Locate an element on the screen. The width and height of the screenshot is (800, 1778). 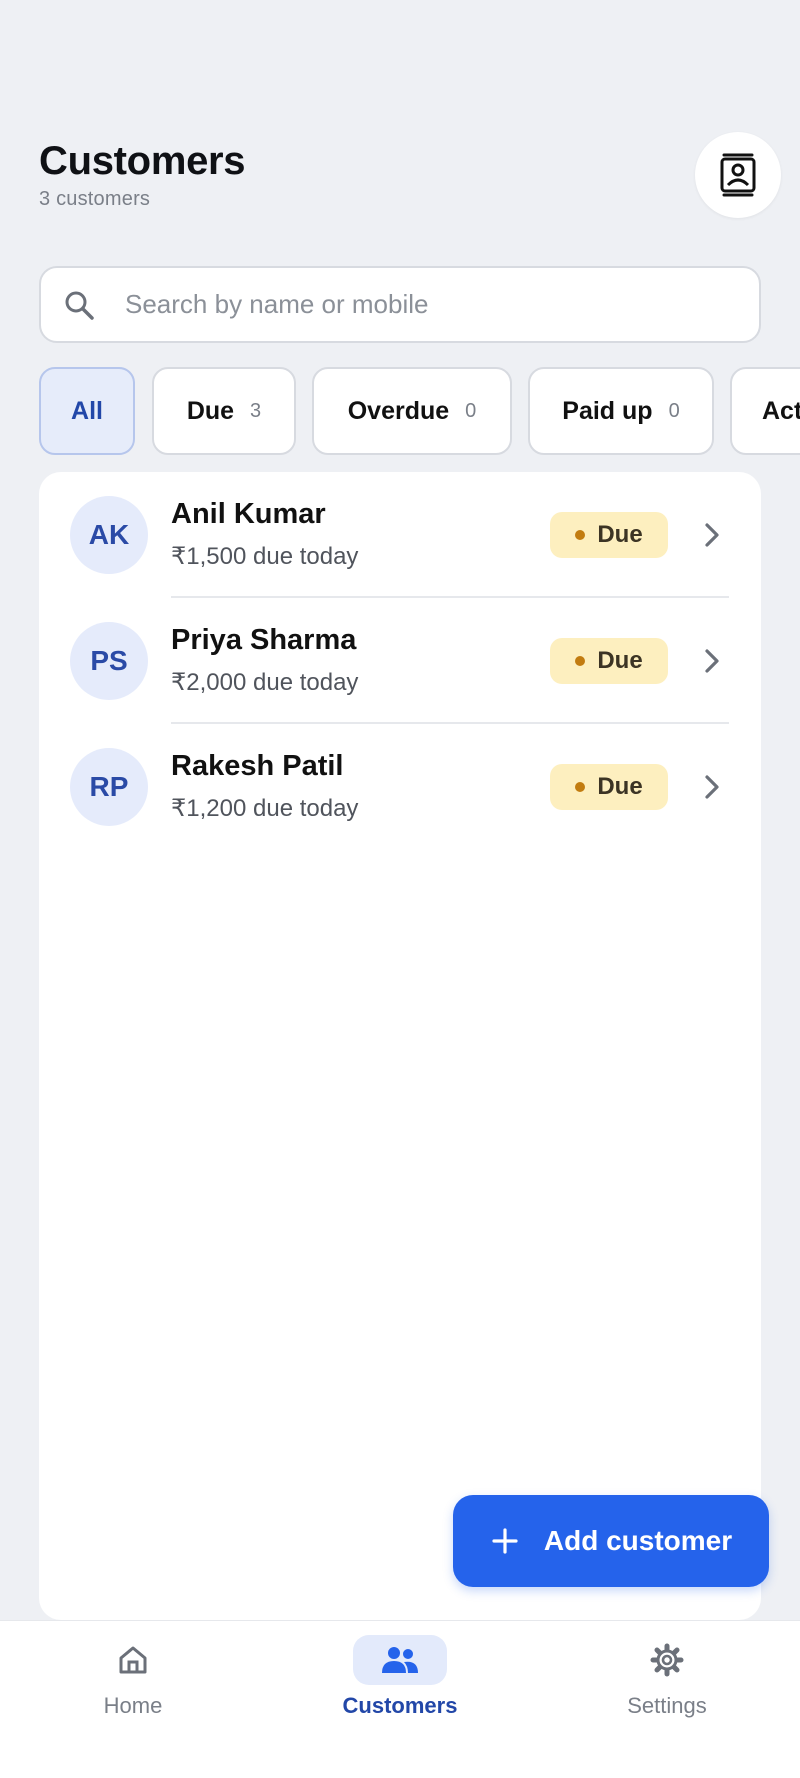
search-icon is located at coordinates (79, 305).